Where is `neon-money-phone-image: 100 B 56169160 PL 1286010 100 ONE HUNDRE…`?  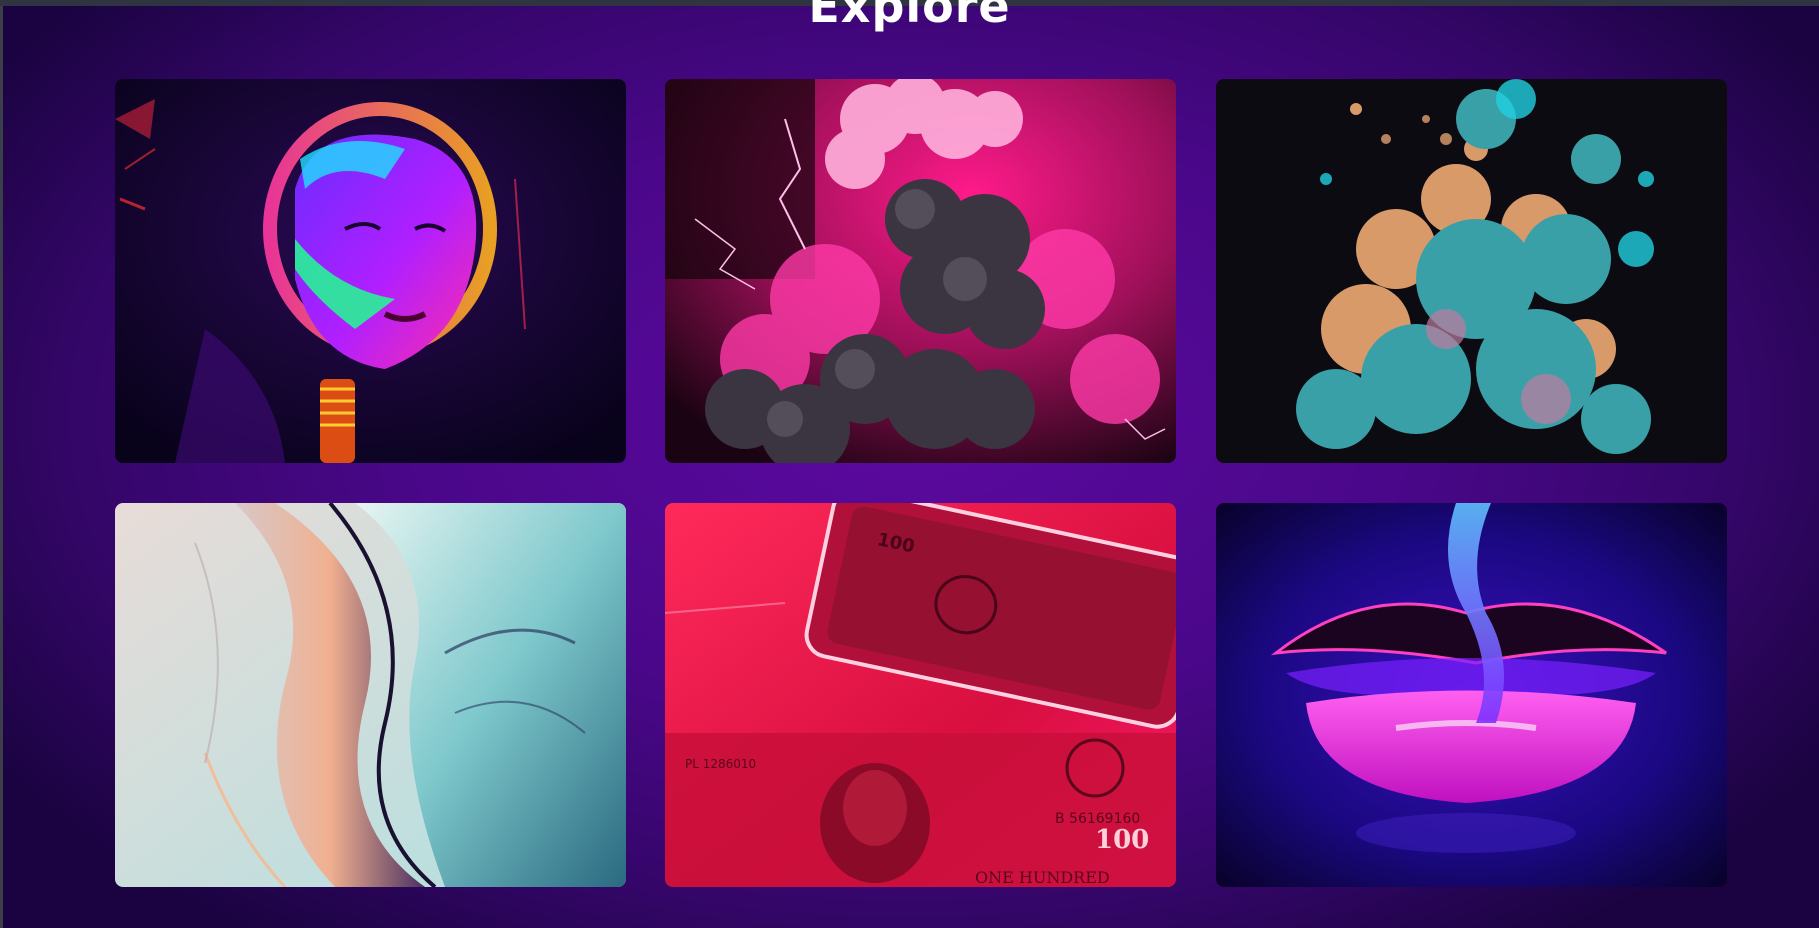
neon-money-phone-image: 100 B 56169160 PL 1286010 100 ONE HUNDRE… is located at coordinates (920, 695).